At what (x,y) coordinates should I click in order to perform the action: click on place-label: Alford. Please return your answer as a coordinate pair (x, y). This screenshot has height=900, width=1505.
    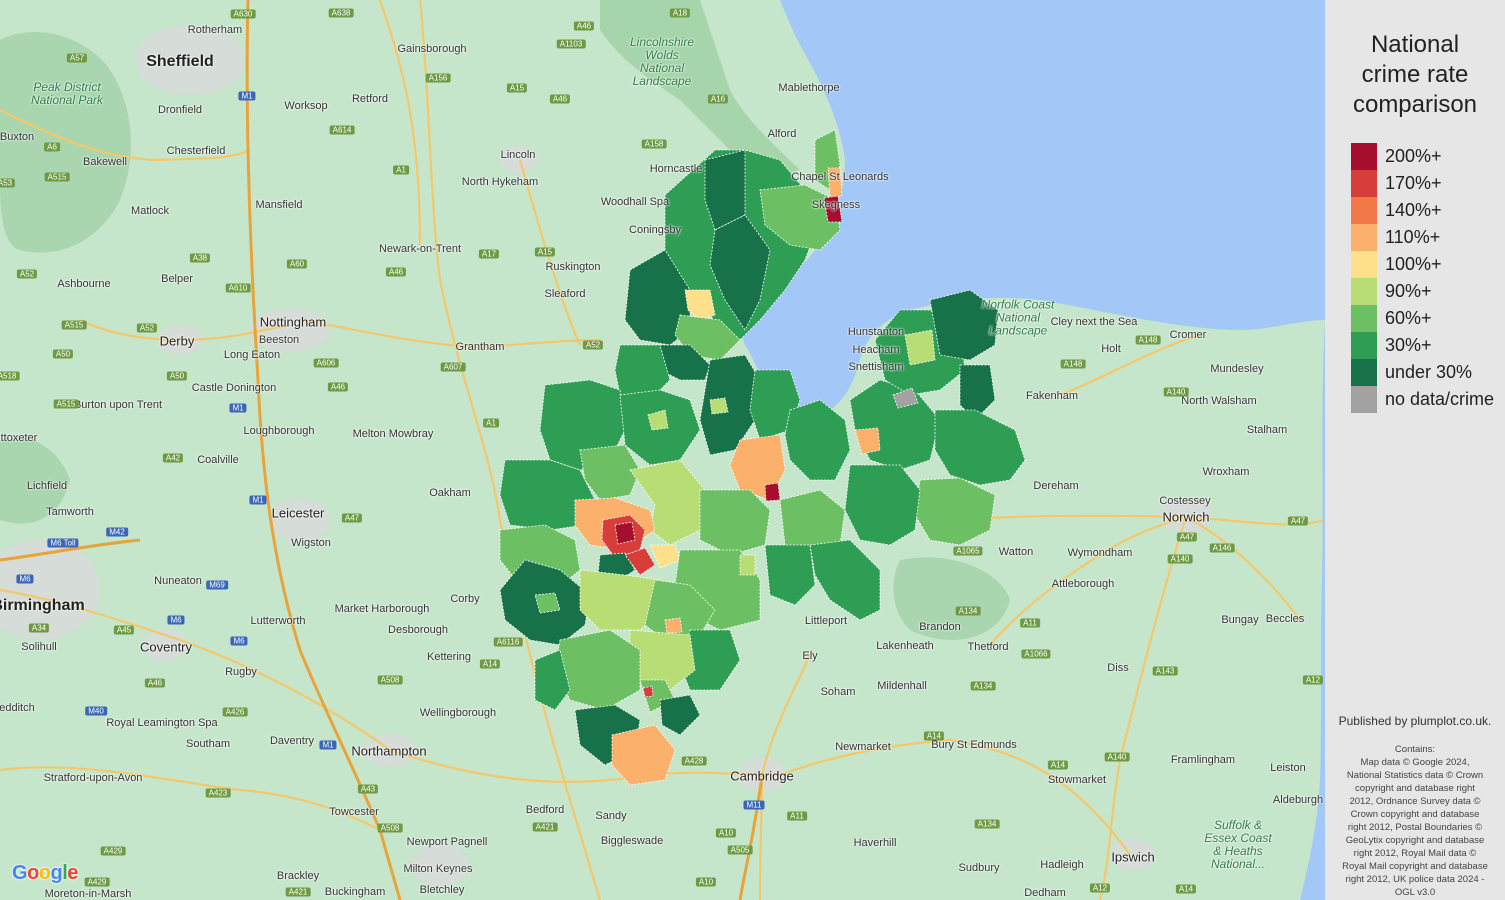
    Looking at the image, I should click on (782, 134).